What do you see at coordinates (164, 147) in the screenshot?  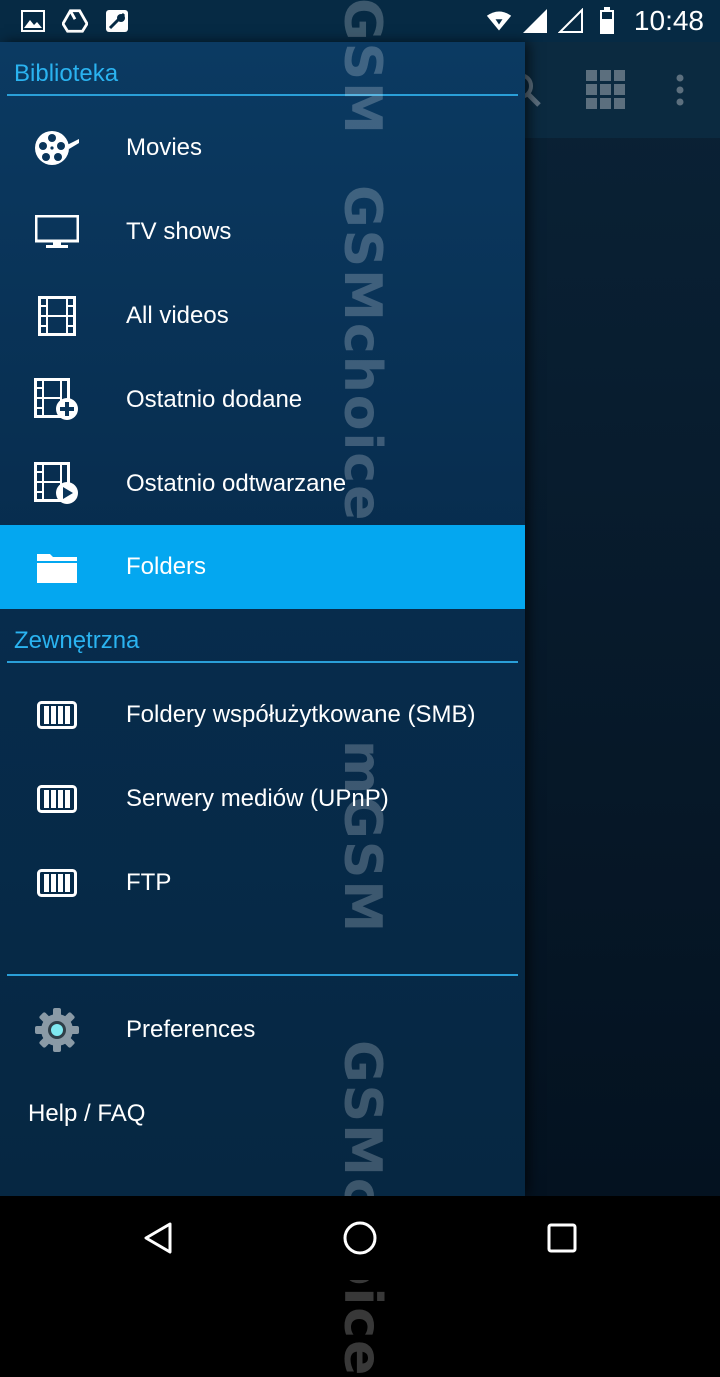 I see `nav-item-label: Movies` at bounding box center [164, 147].